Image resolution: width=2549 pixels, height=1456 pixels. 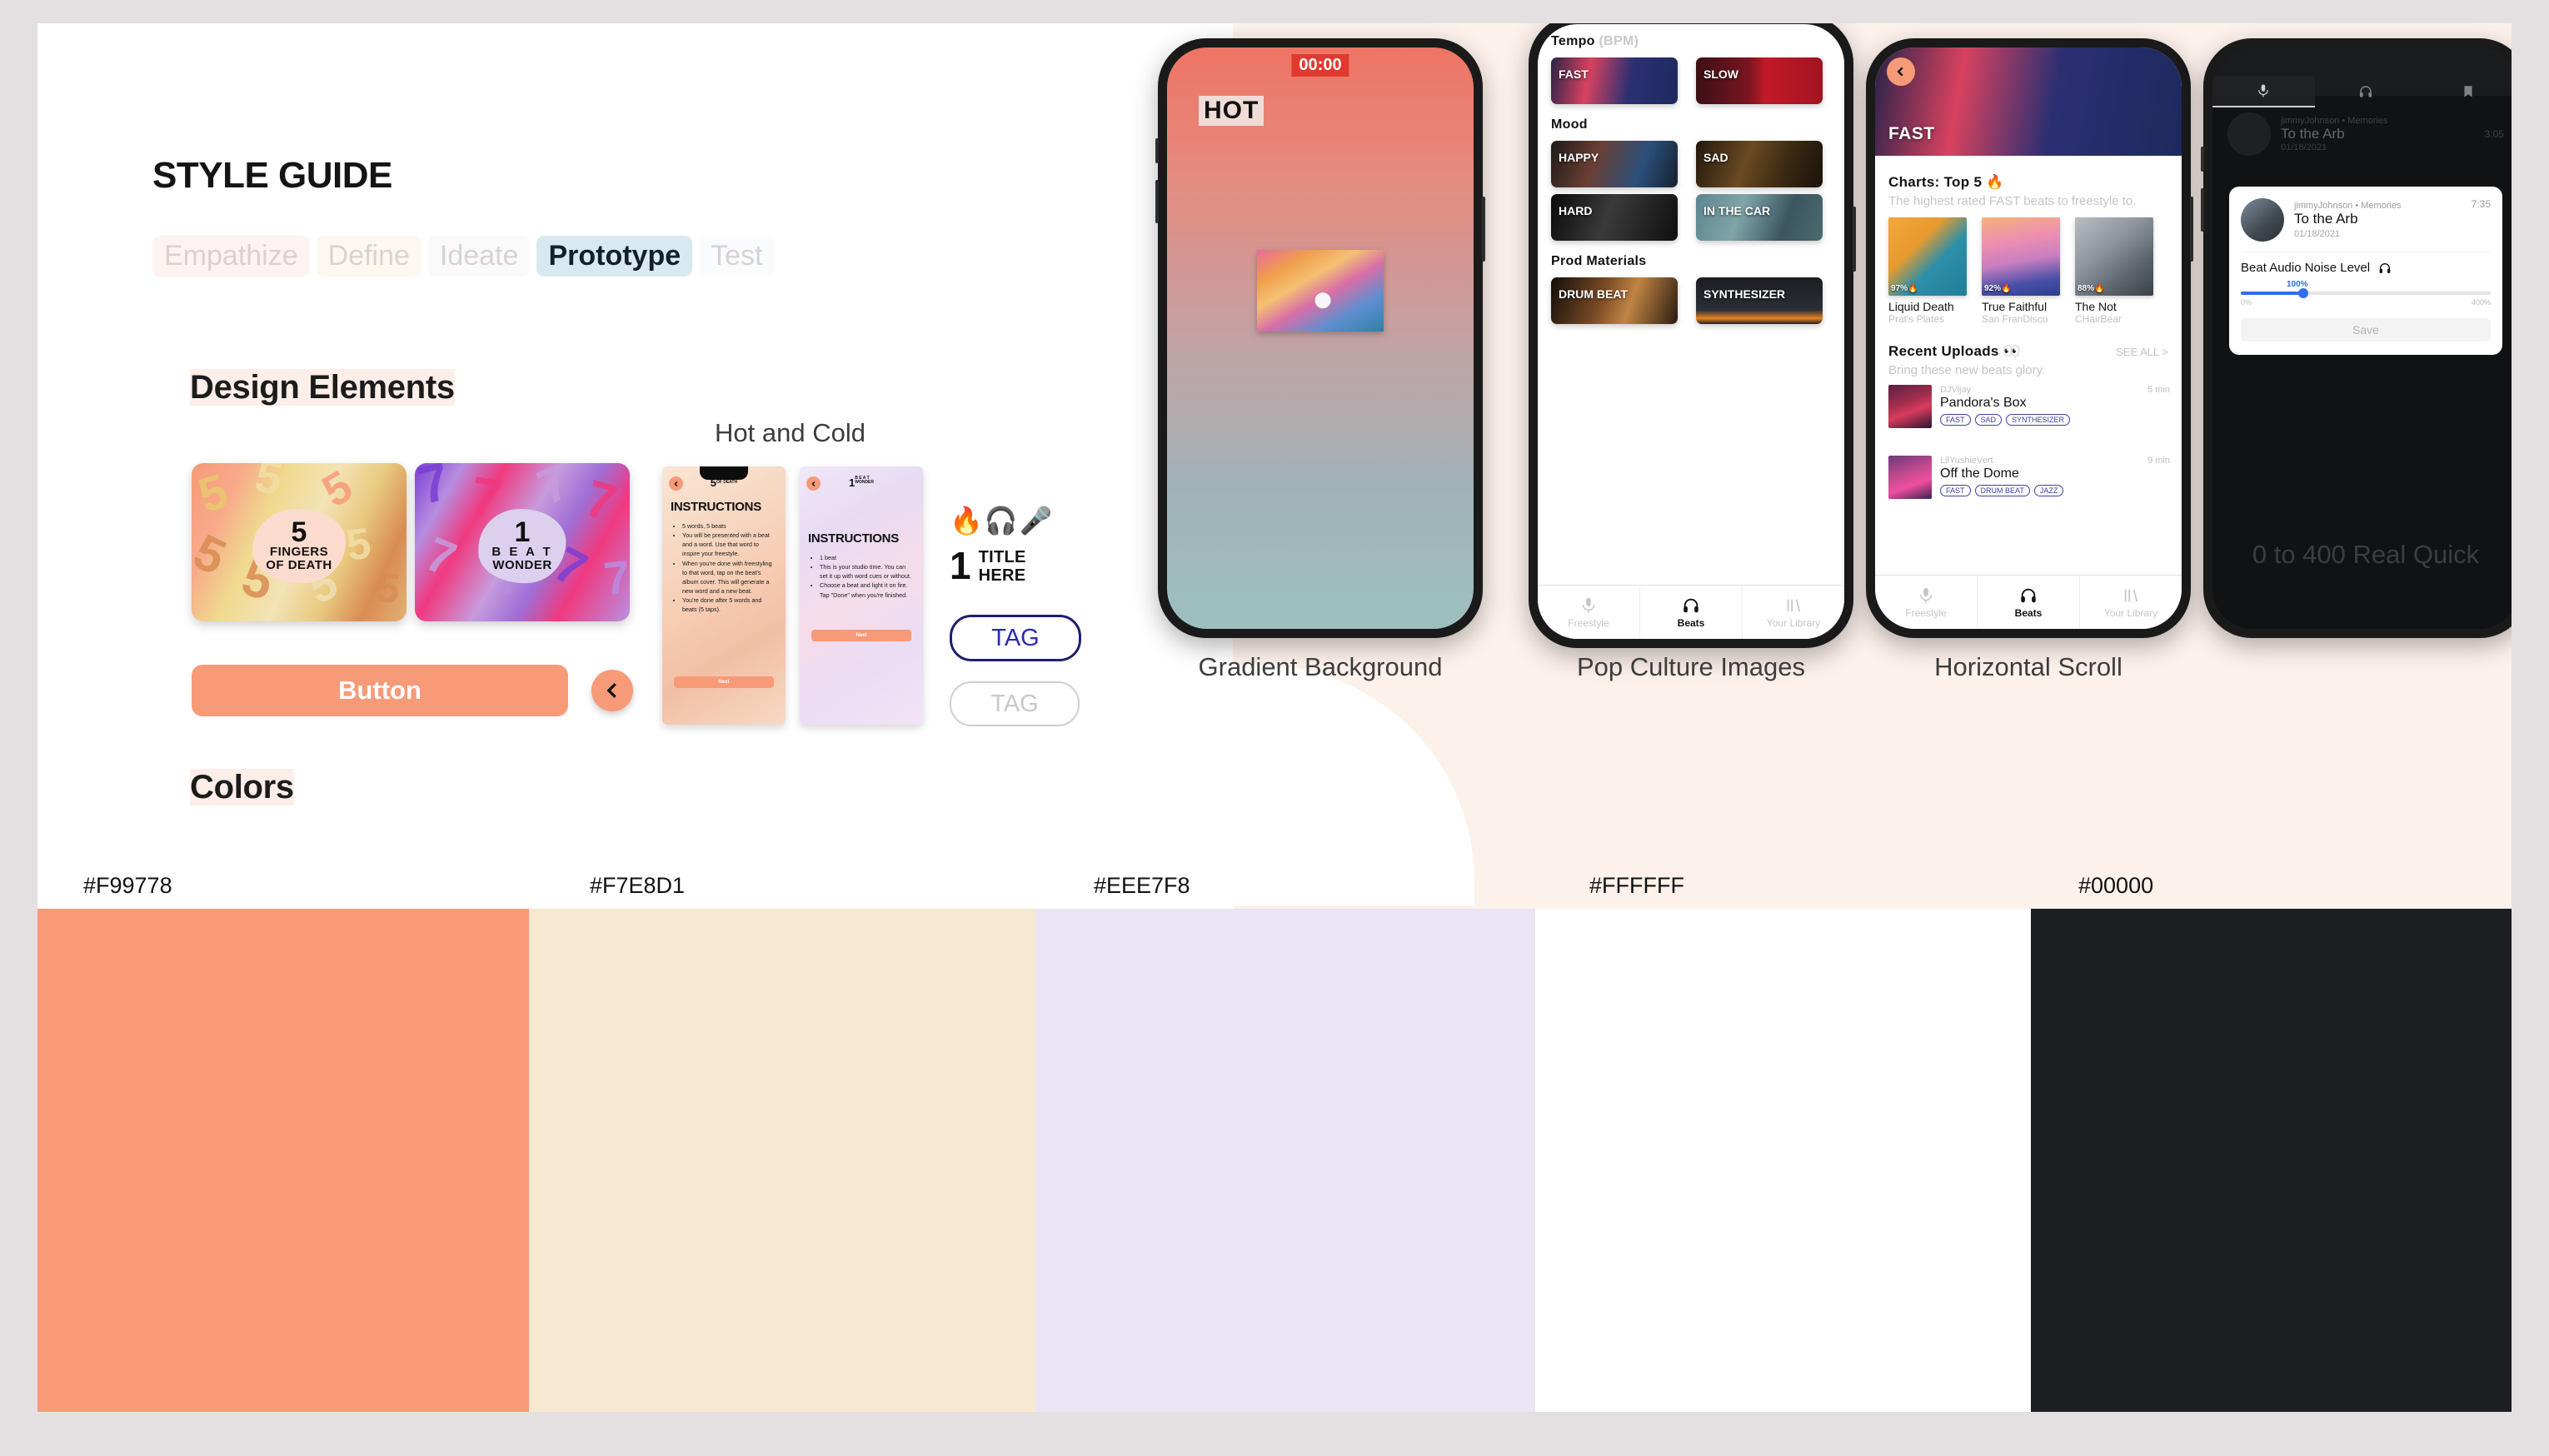 I want to click on phase-tab-ideate: Ideate, so click(x=479, y=256).